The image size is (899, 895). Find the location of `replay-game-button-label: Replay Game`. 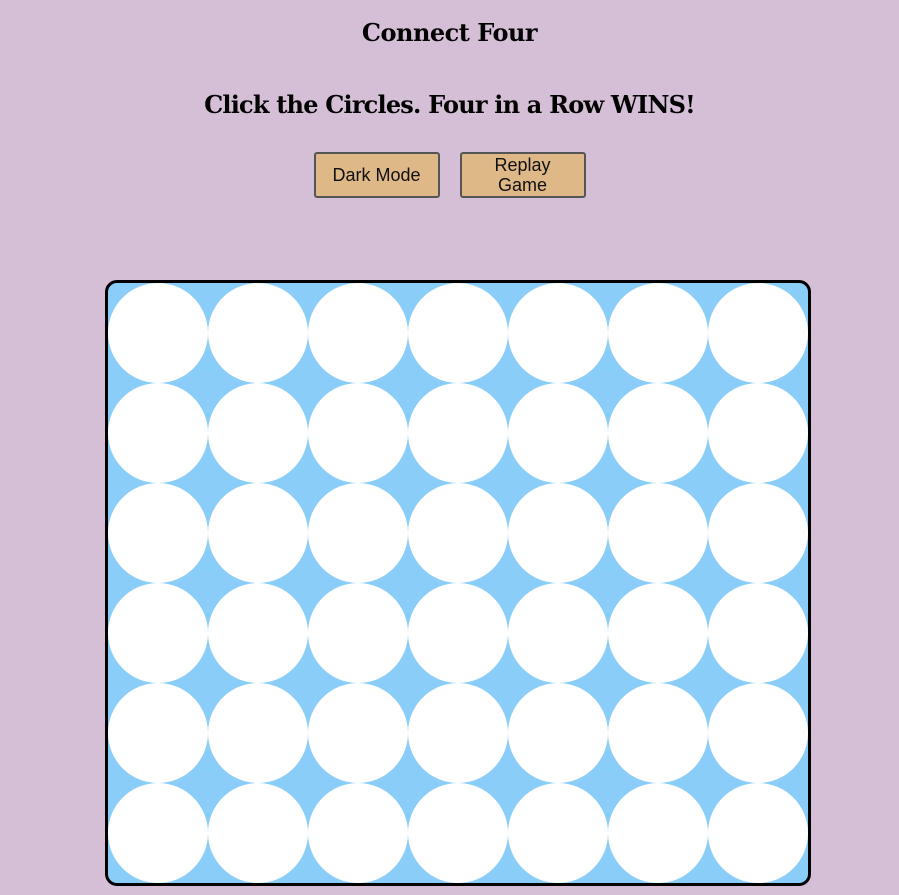

replay-game-button-label: Replay Game is located at coordinates (522, 175).